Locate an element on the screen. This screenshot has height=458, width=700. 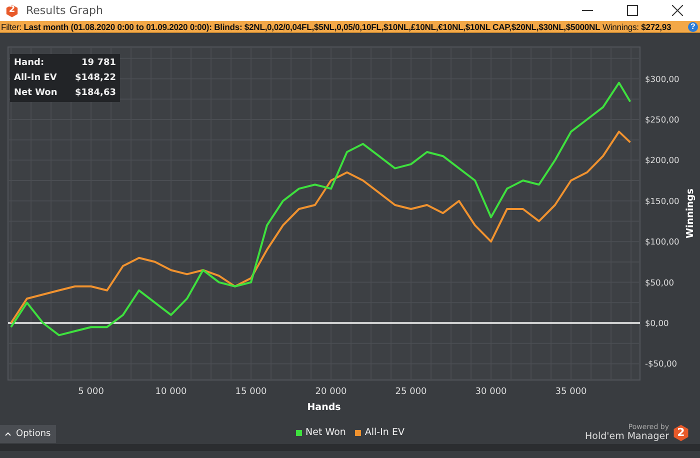
stat-value: 19 781 is located at coordinates (98, 63).